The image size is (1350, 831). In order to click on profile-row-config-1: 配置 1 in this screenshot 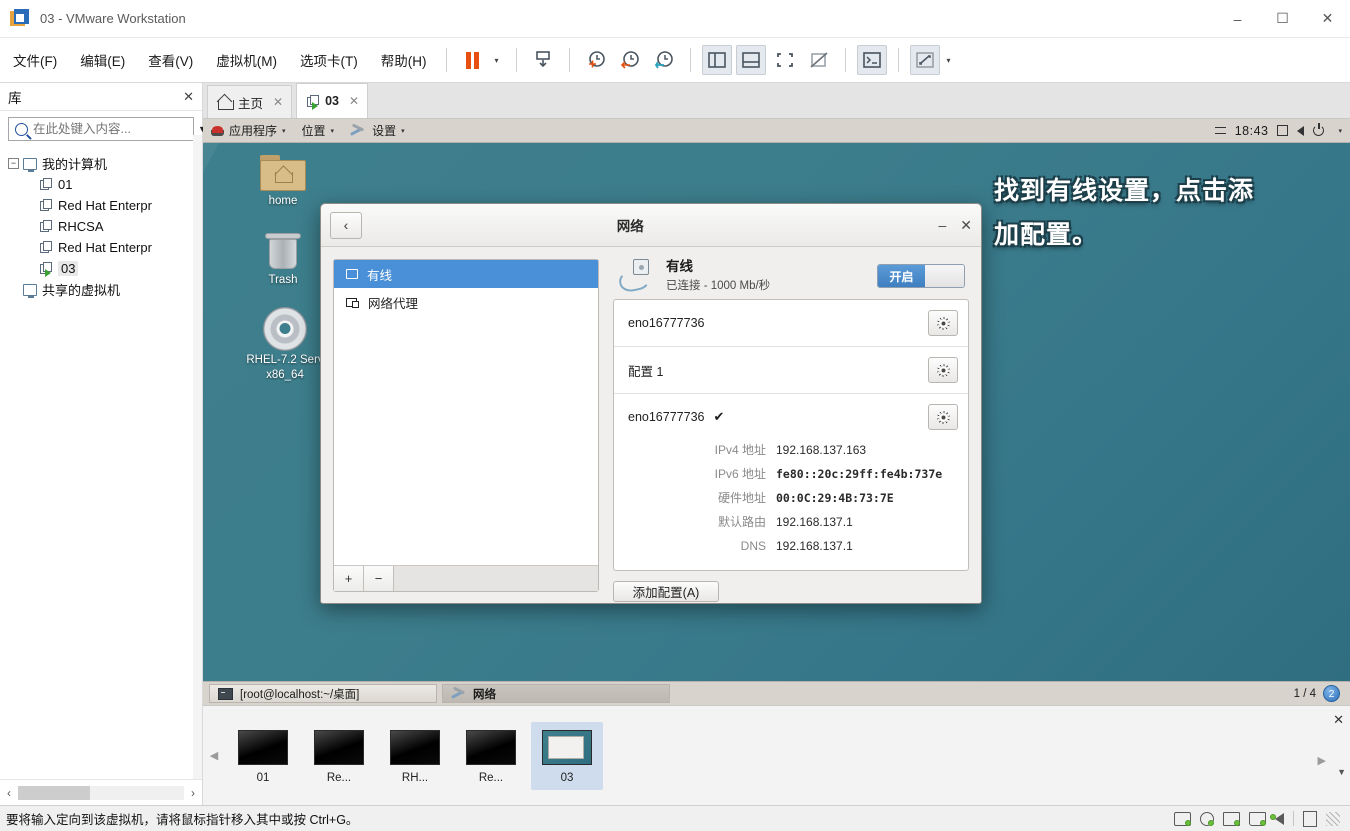, I will do `click(791, 370)`.